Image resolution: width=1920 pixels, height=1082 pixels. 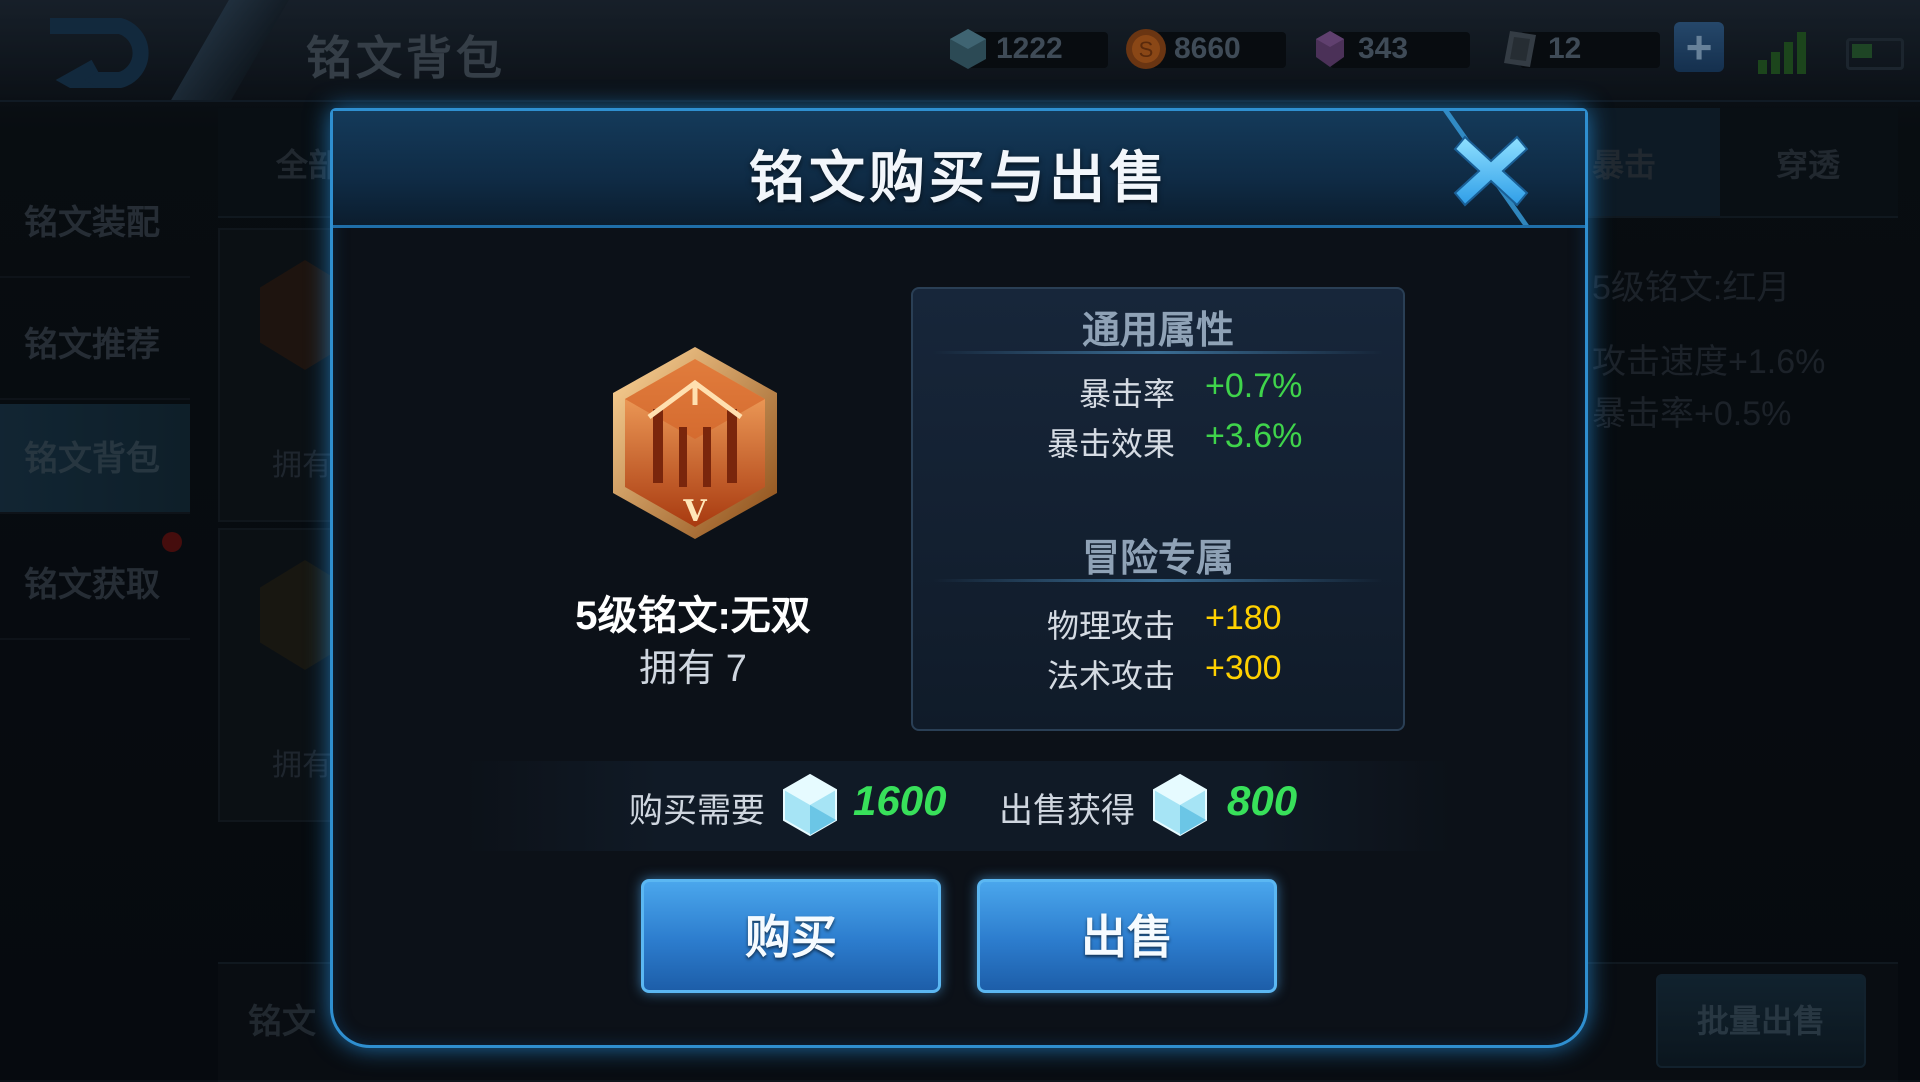 What do you see at coordinates (1029, 48) in the screenshot?
I see `crystal-count: 1222` at bounding box center [1029, 48].